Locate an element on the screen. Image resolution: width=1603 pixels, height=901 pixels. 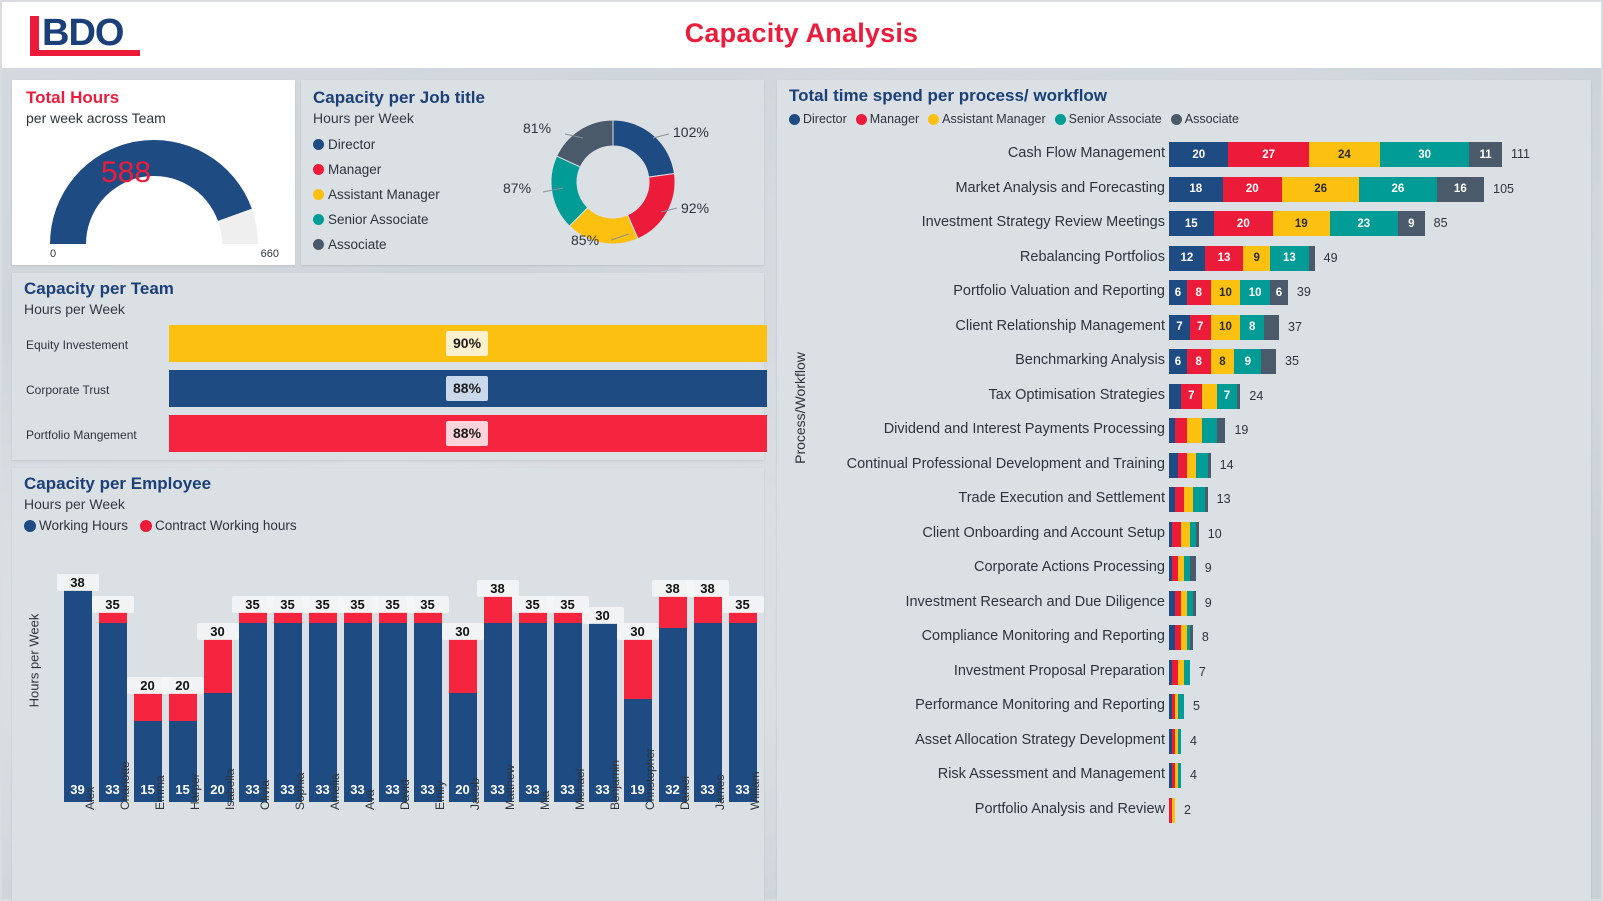
employee-name-label: James is located at coordinates (719, 792).